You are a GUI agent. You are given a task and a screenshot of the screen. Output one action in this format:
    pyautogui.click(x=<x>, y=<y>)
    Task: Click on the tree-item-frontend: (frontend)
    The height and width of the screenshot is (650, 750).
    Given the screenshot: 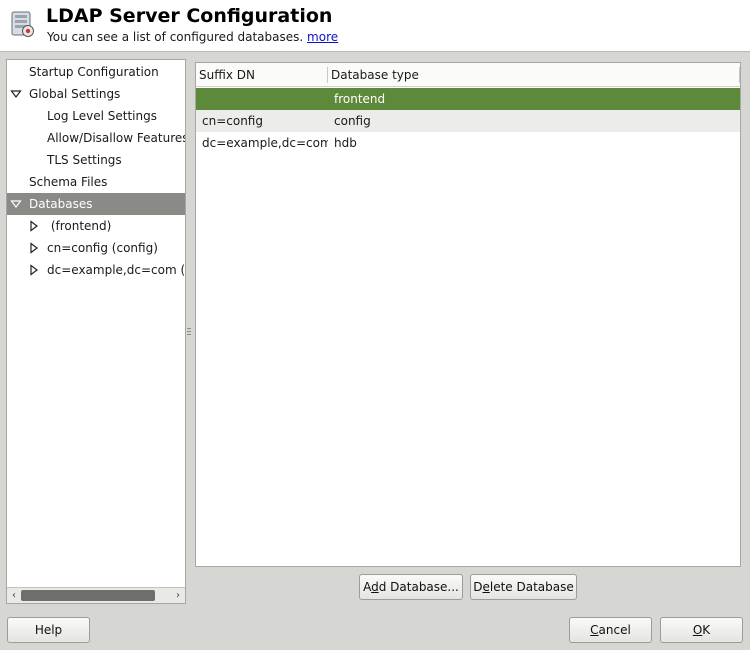 What is the action you would take?
    pyautogui.click(x=96, y=226)
    